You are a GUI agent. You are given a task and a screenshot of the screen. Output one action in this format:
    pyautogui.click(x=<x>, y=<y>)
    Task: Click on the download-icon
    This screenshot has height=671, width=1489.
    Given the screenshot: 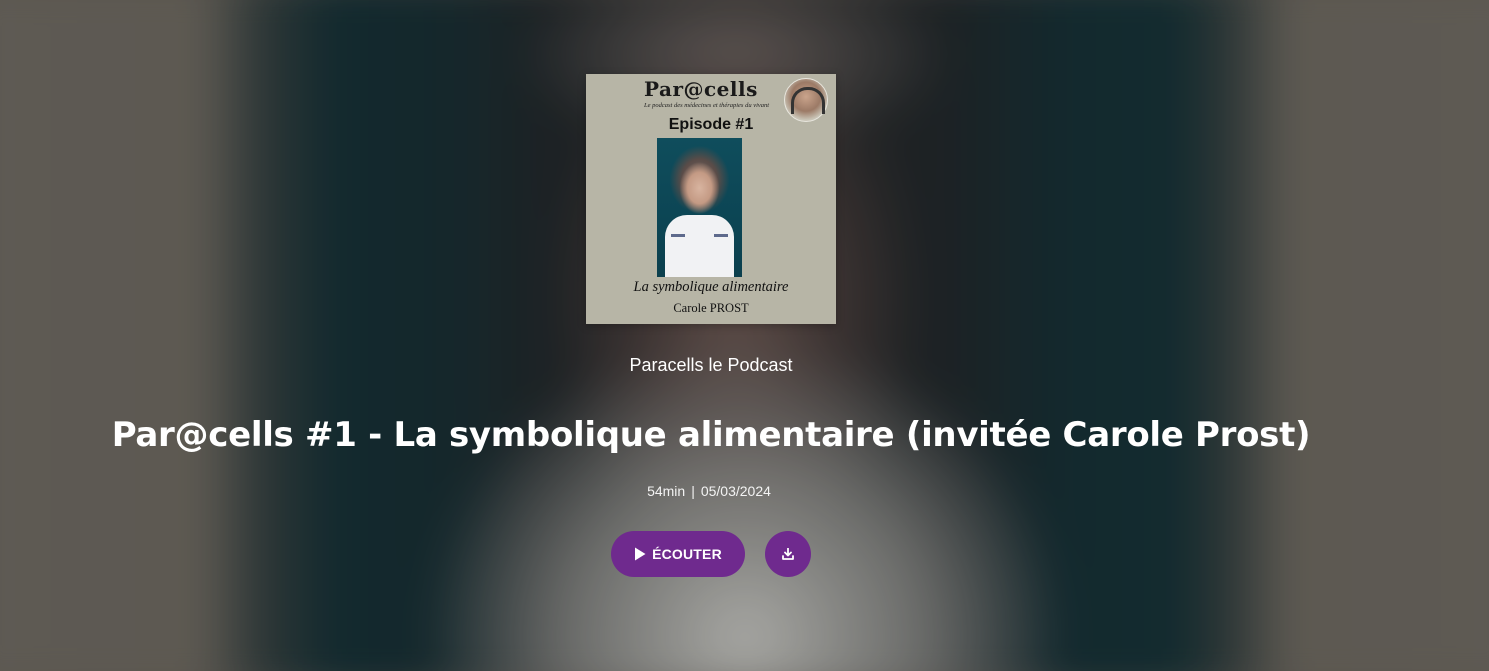 What is the action you would take?
    pyautogui.click(x=788, y=554)
    